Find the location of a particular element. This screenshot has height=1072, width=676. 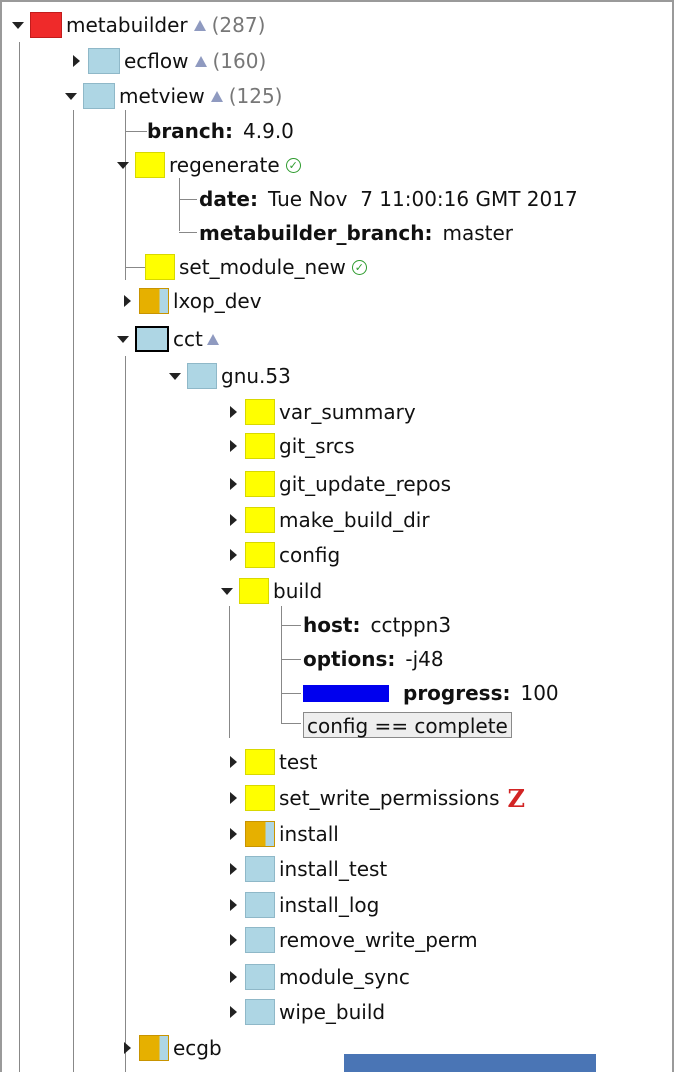

frame-top is located at coordinates (336, 1).